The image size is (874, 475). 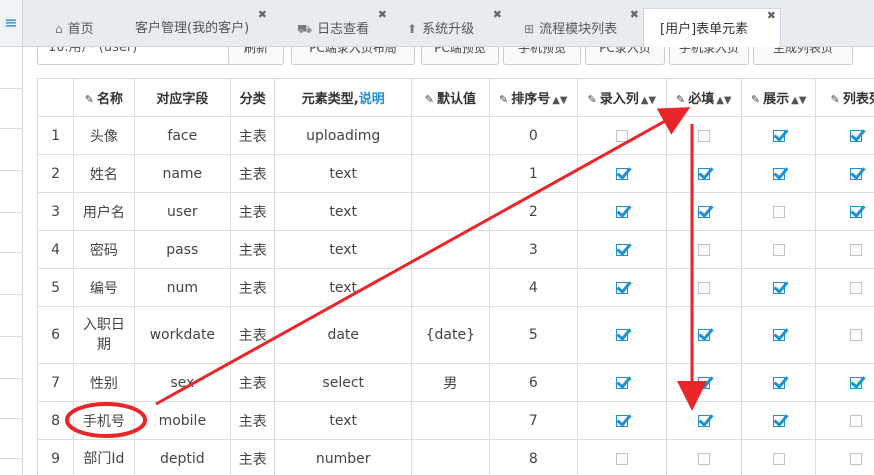 I want to click on column-header-6: ✎ 排序号 ▲▼, so click(x=533, y=97).